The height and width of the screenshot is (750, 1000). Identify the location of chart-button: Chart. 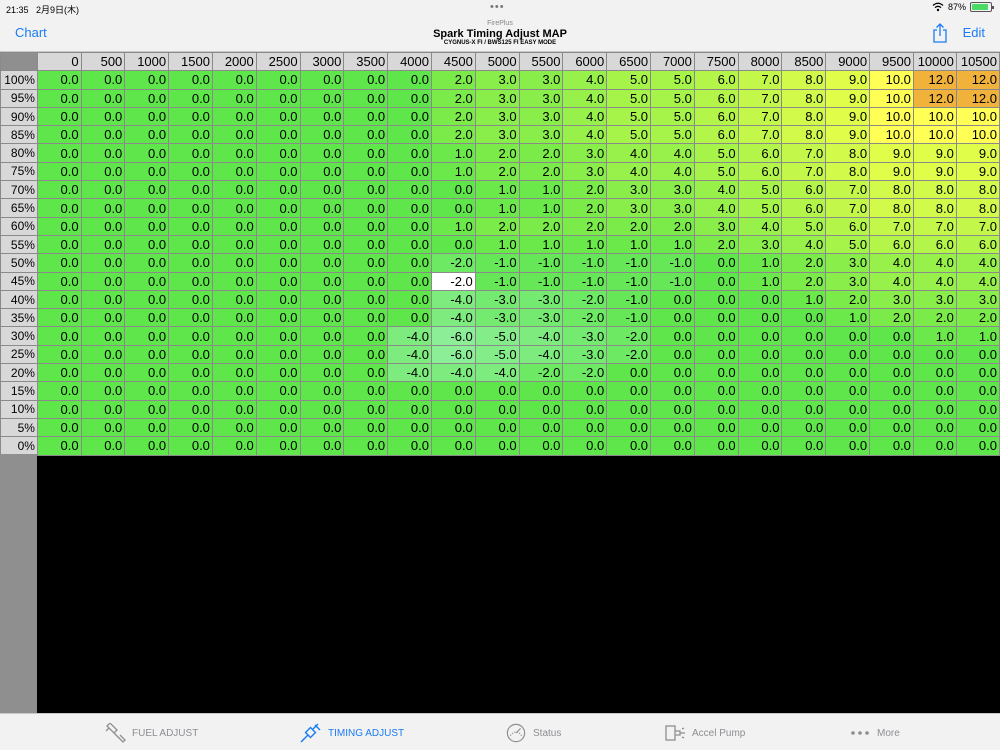
(31, 32).